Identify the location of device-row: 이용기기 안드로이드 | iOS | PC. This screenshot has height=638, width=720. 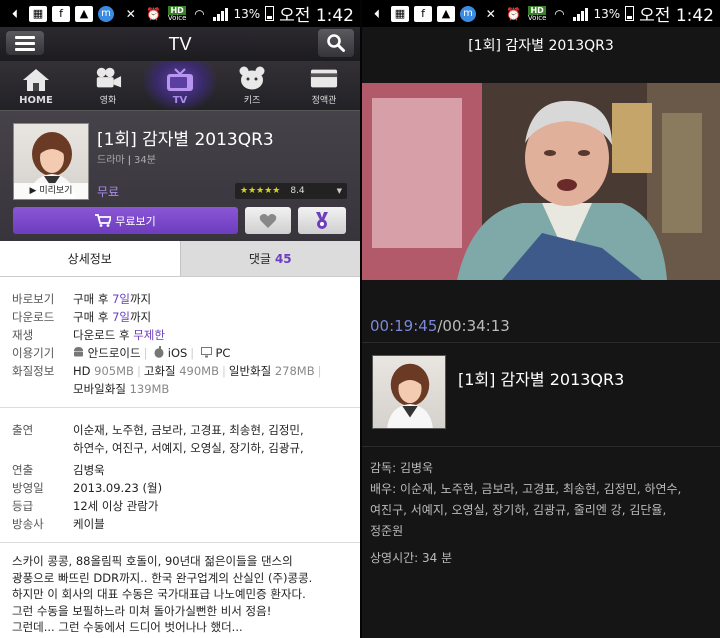
(180, 353).